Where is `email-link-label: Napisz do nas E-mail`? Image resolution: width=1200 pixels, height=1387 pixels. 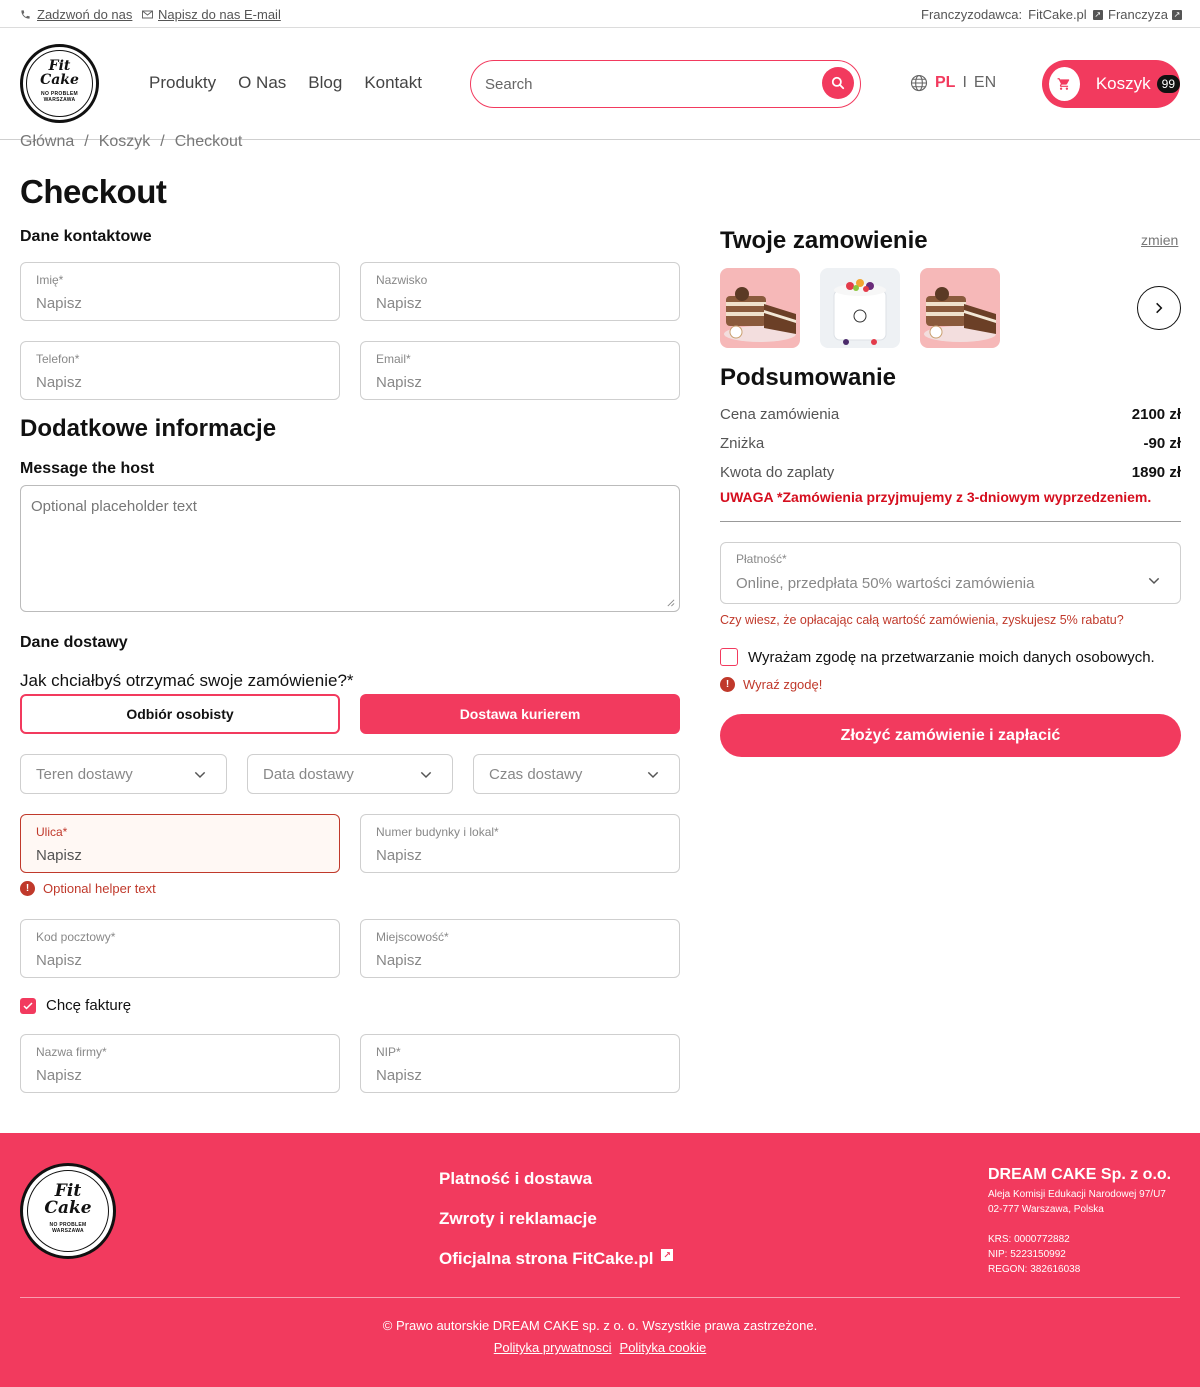
email-link-label: Napisz do nas E-mail is located at coordinates (219, 14).